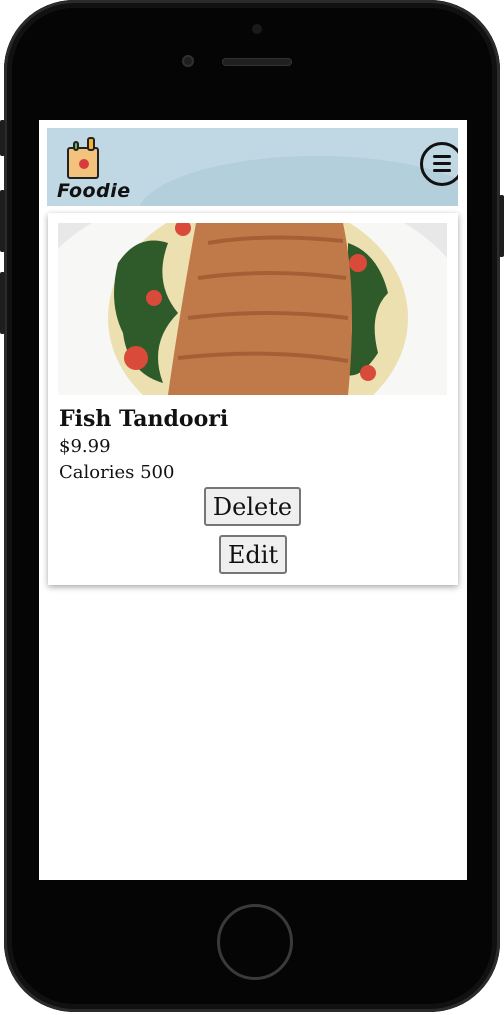 The height and width of the screenshot is (1015, 504). What do you see at coordinates (442, 156) in the screenshot?
I see `hamburger-menu-icon` at bounding box center [442, 156].